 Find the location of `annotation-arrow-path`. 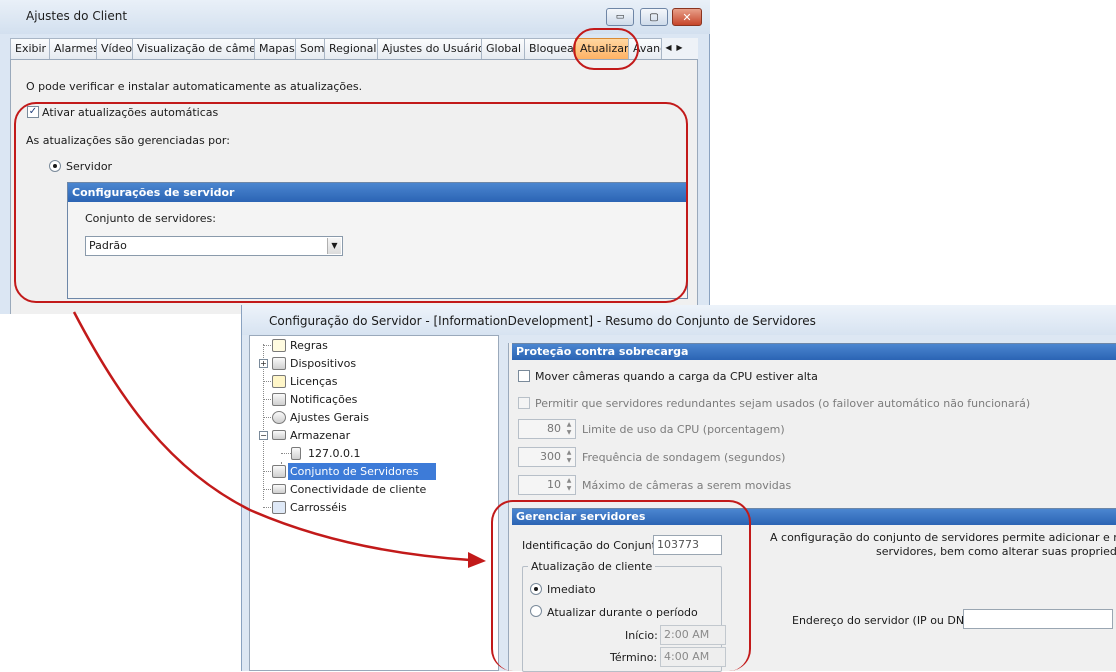

annotation-arrow-path is located at coordinates (271, 436).